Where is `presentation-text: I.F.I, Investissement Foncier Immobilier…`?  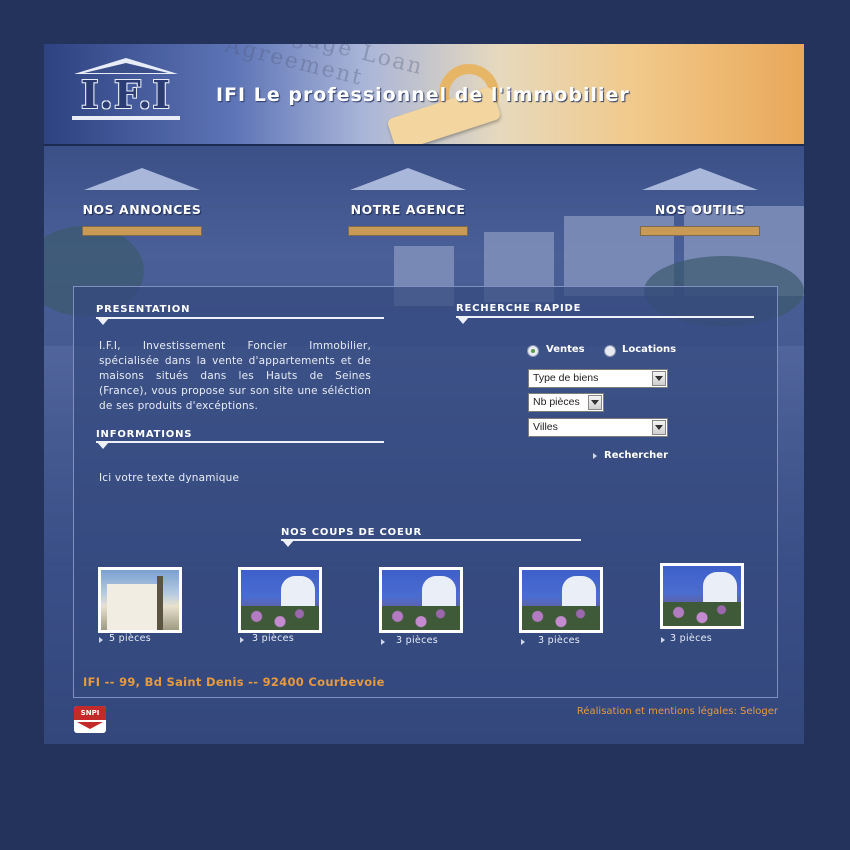
presentation-text: I.F.I, Investissement Foncier Immobilier… is located at coordinates (235, 376).